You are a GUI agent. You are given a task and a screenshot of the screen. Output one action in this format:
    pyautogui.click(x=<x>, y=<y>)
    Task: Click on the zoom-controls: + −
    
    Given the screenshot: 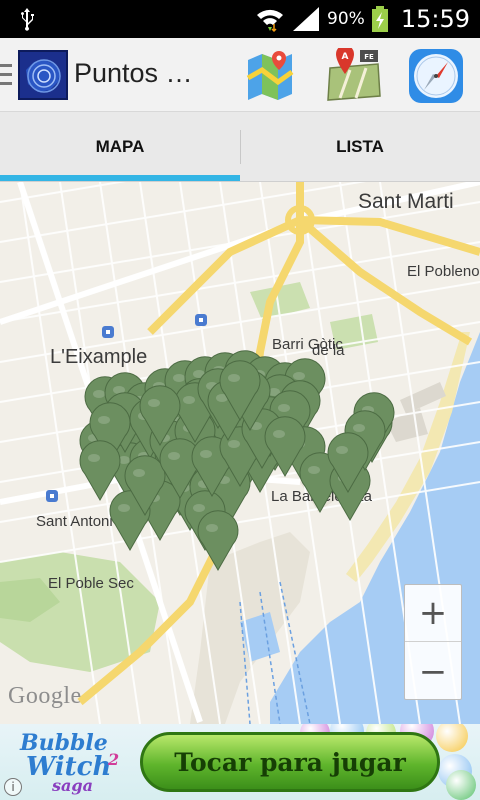 What is the action you would take?
    pyautogui.click(x=433, y=642)
    